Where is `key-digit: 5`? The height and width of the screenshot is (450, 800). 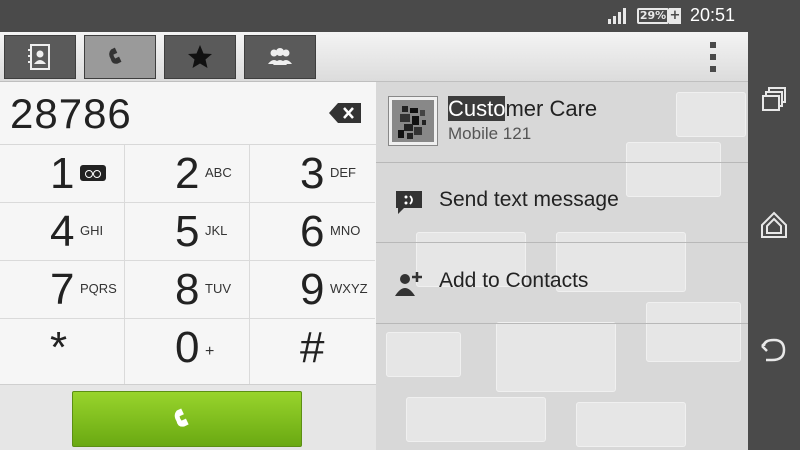 key-digit: 5 is located at coordinates (187, 231).